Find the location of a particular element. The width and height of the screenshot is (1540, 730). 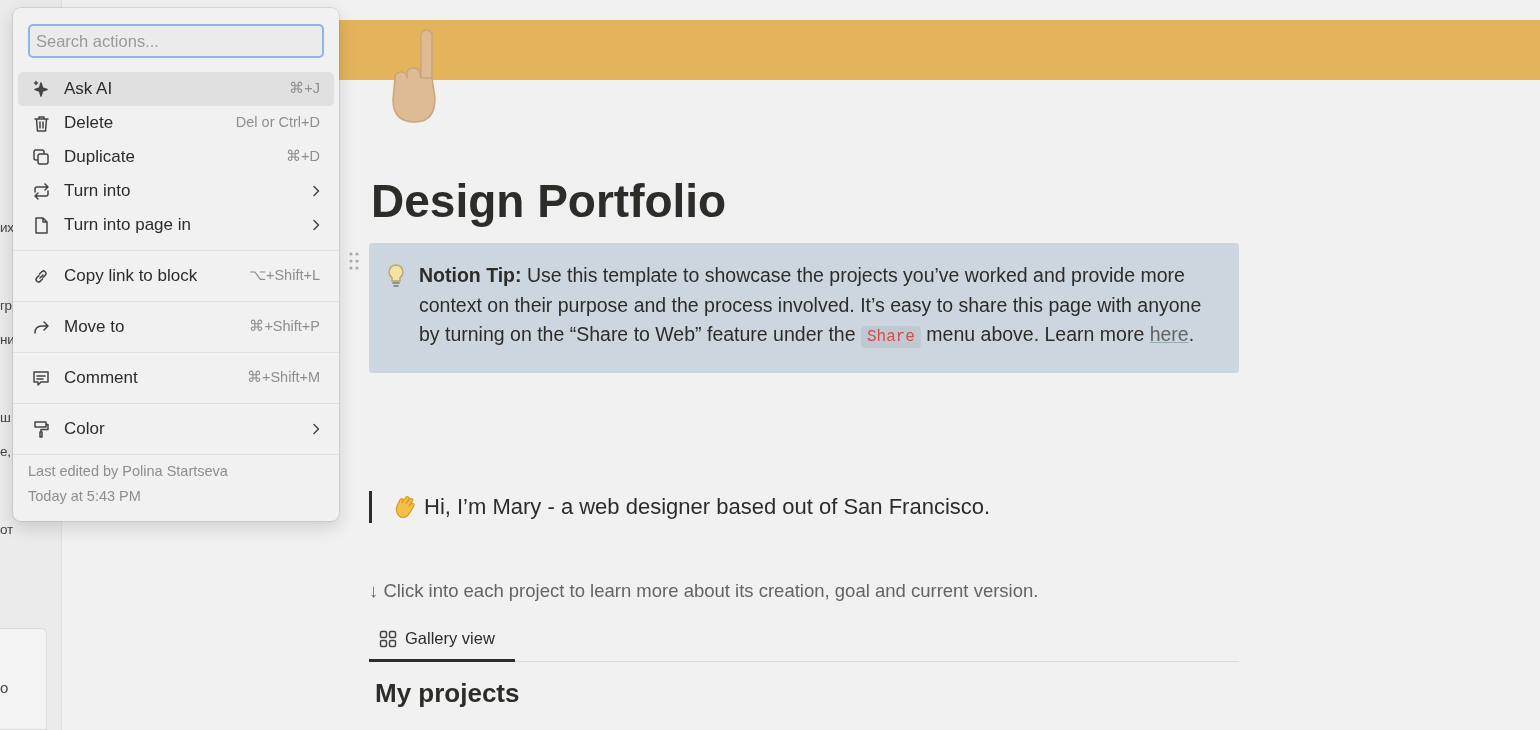

here-link: here is located at coordinates (1169, 334).